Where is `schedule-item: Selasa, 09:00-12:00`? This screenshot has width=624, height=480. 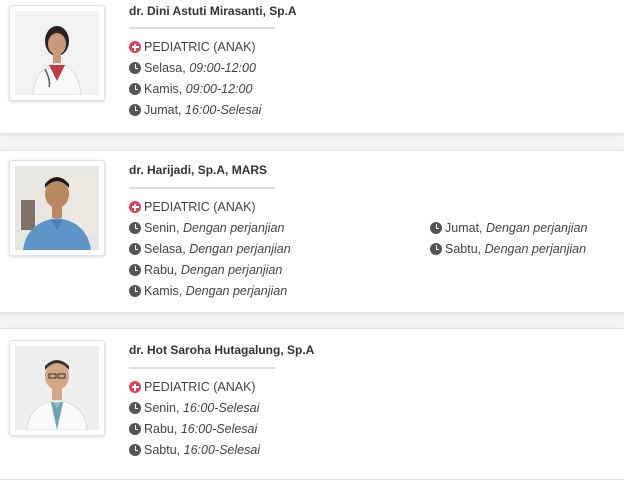 schedule-item: Selasa, 09:00-12:00 is located at coordinates (192, 68).